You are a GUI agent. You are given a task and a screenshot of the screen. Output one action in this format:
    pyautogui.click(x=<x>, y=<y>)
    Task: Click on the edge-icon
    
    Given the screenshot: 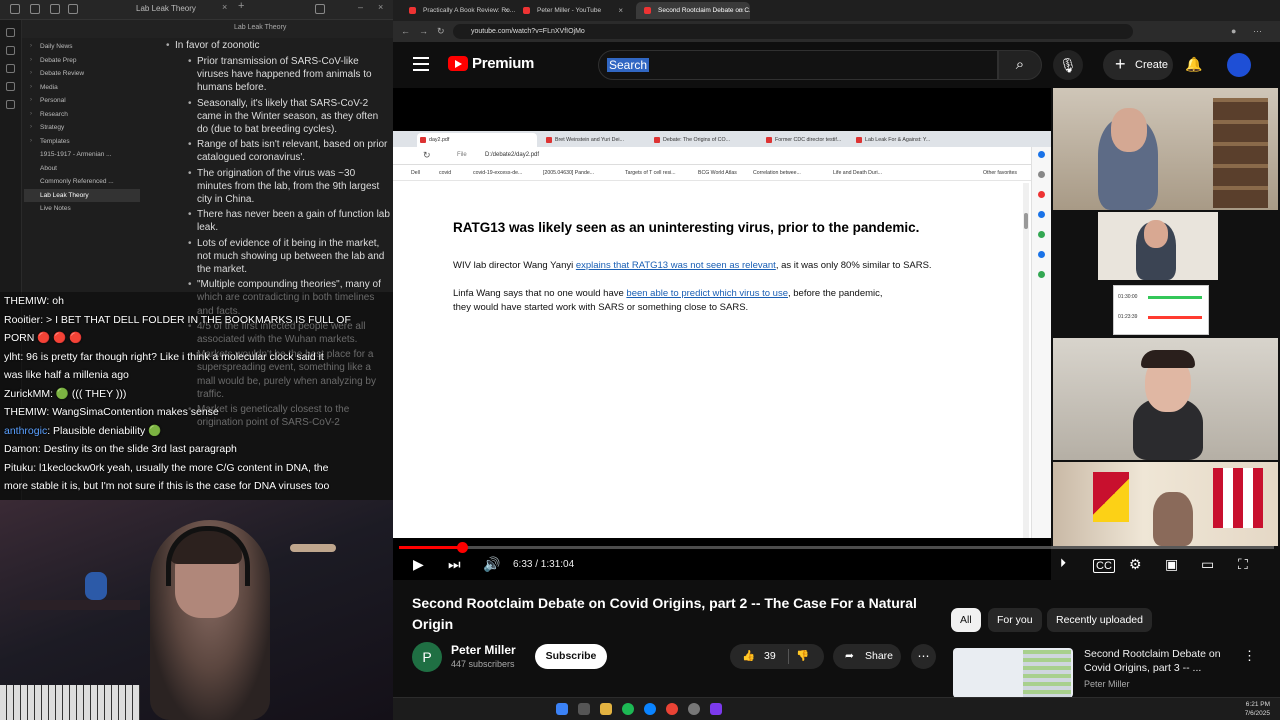 What is the action you would take?
    pyautogui.click(x=650, y=709)
    